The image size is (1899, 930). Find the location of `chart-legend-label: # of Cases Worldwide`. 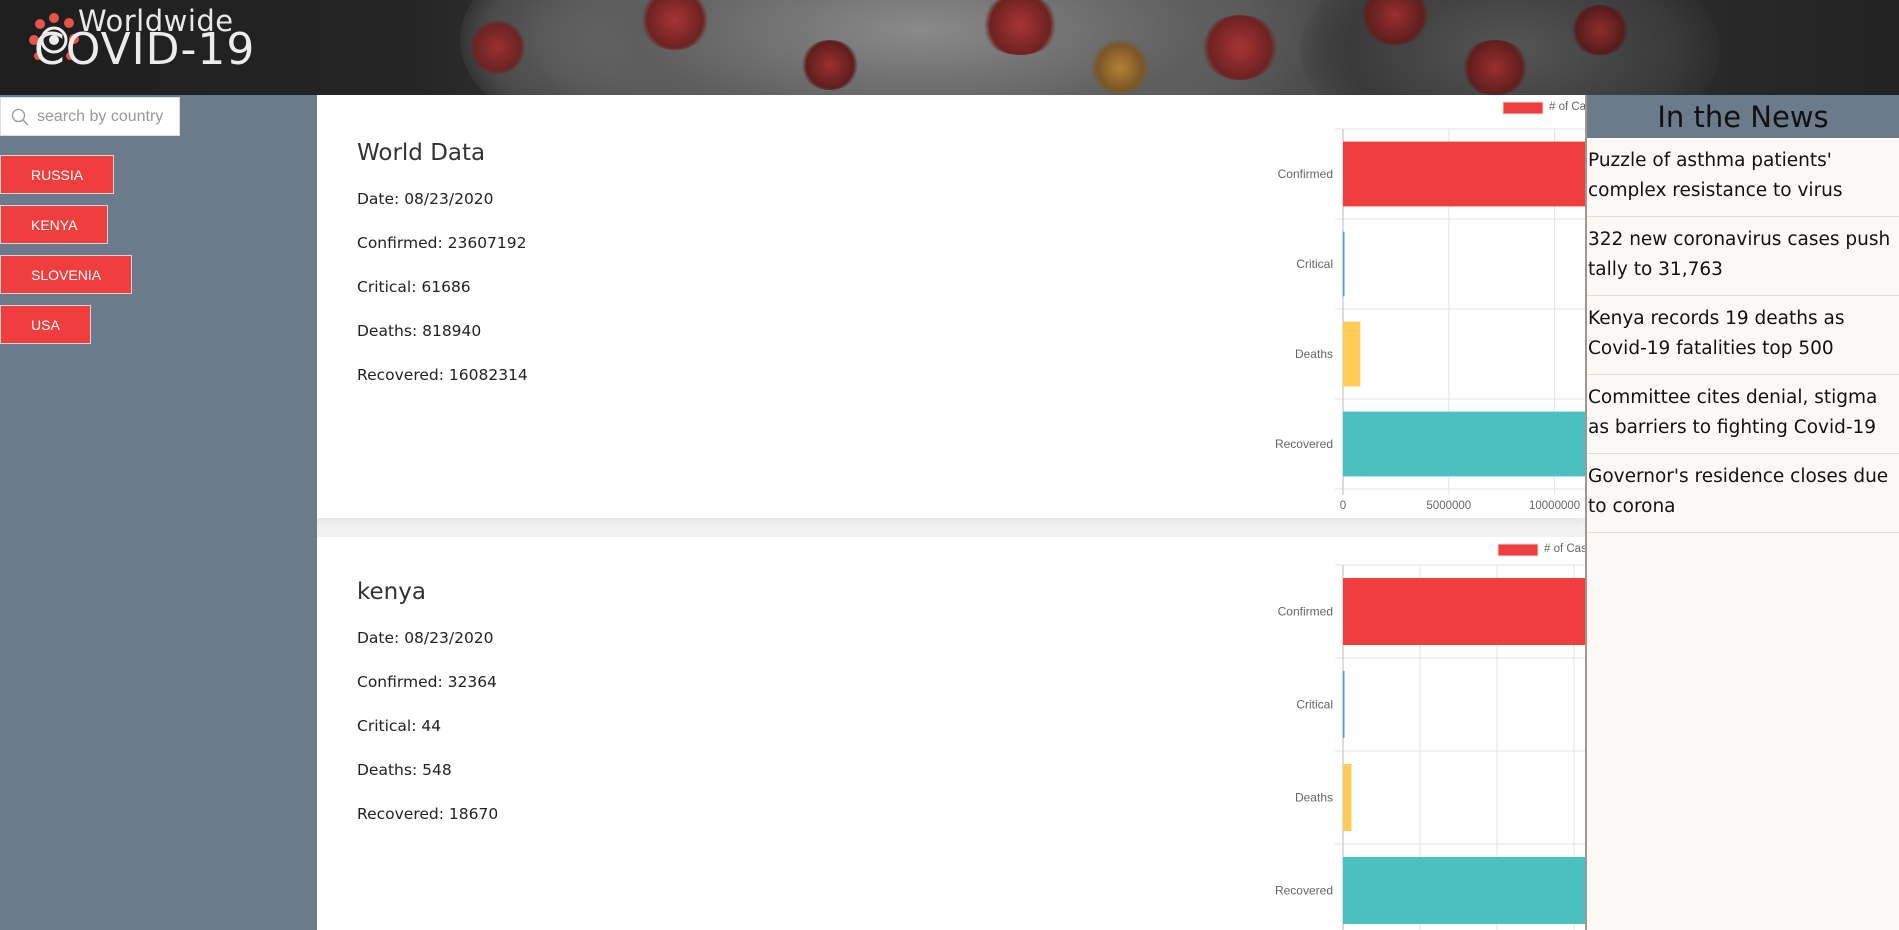

chart-legend-label: # of Cases Worldwide is located at coordinates (1567, 107).